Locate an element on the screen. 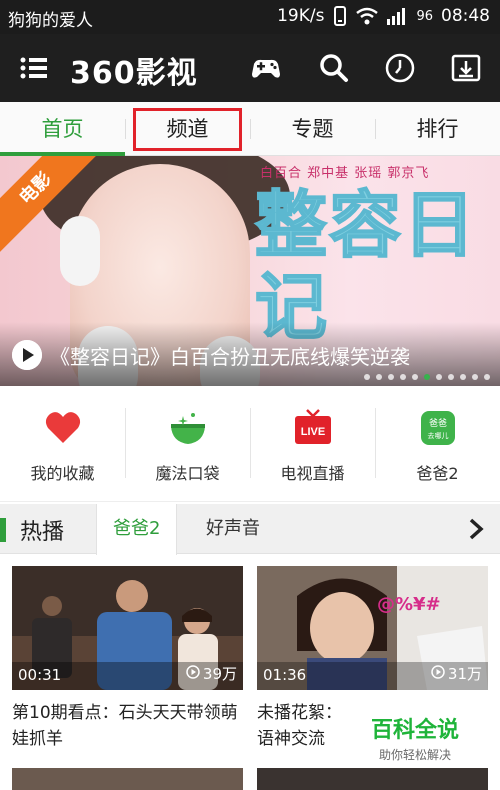  play-count-value: 39万 is located at coordinates (219, 674).